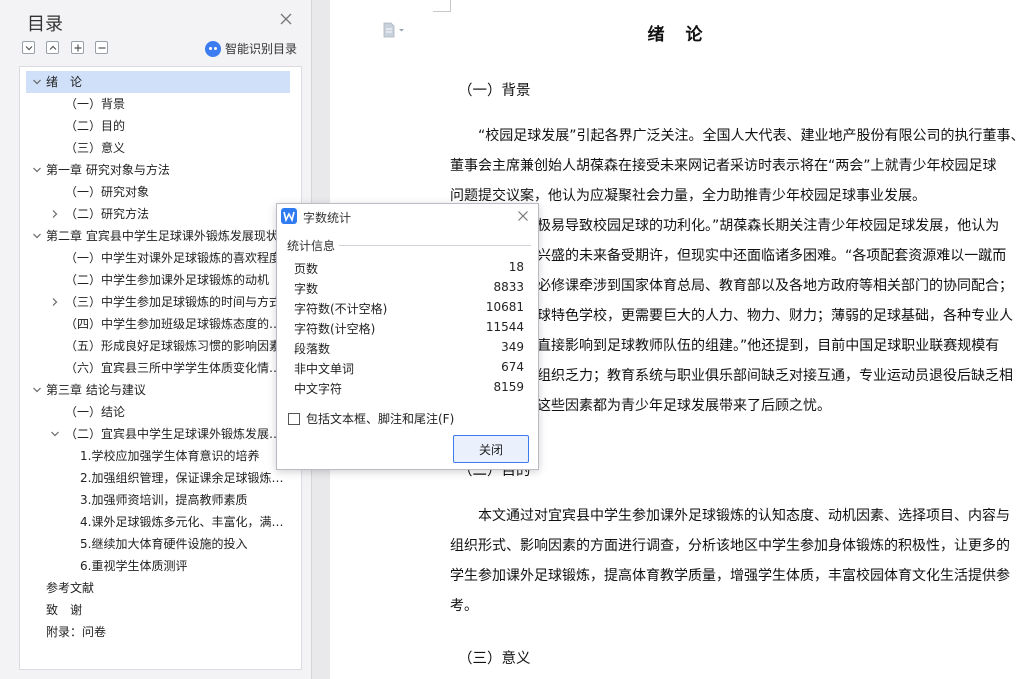 The width and height of the screenshot is (1022, 679). What do you see at coordinates (775, 376) in the screenshot?
I see `paragraph-line: 组织乏力；教育系统与职业俱乐部间缺乏对接互通，专业运动员退役后缺乏相` at bounding box center [775, 376].